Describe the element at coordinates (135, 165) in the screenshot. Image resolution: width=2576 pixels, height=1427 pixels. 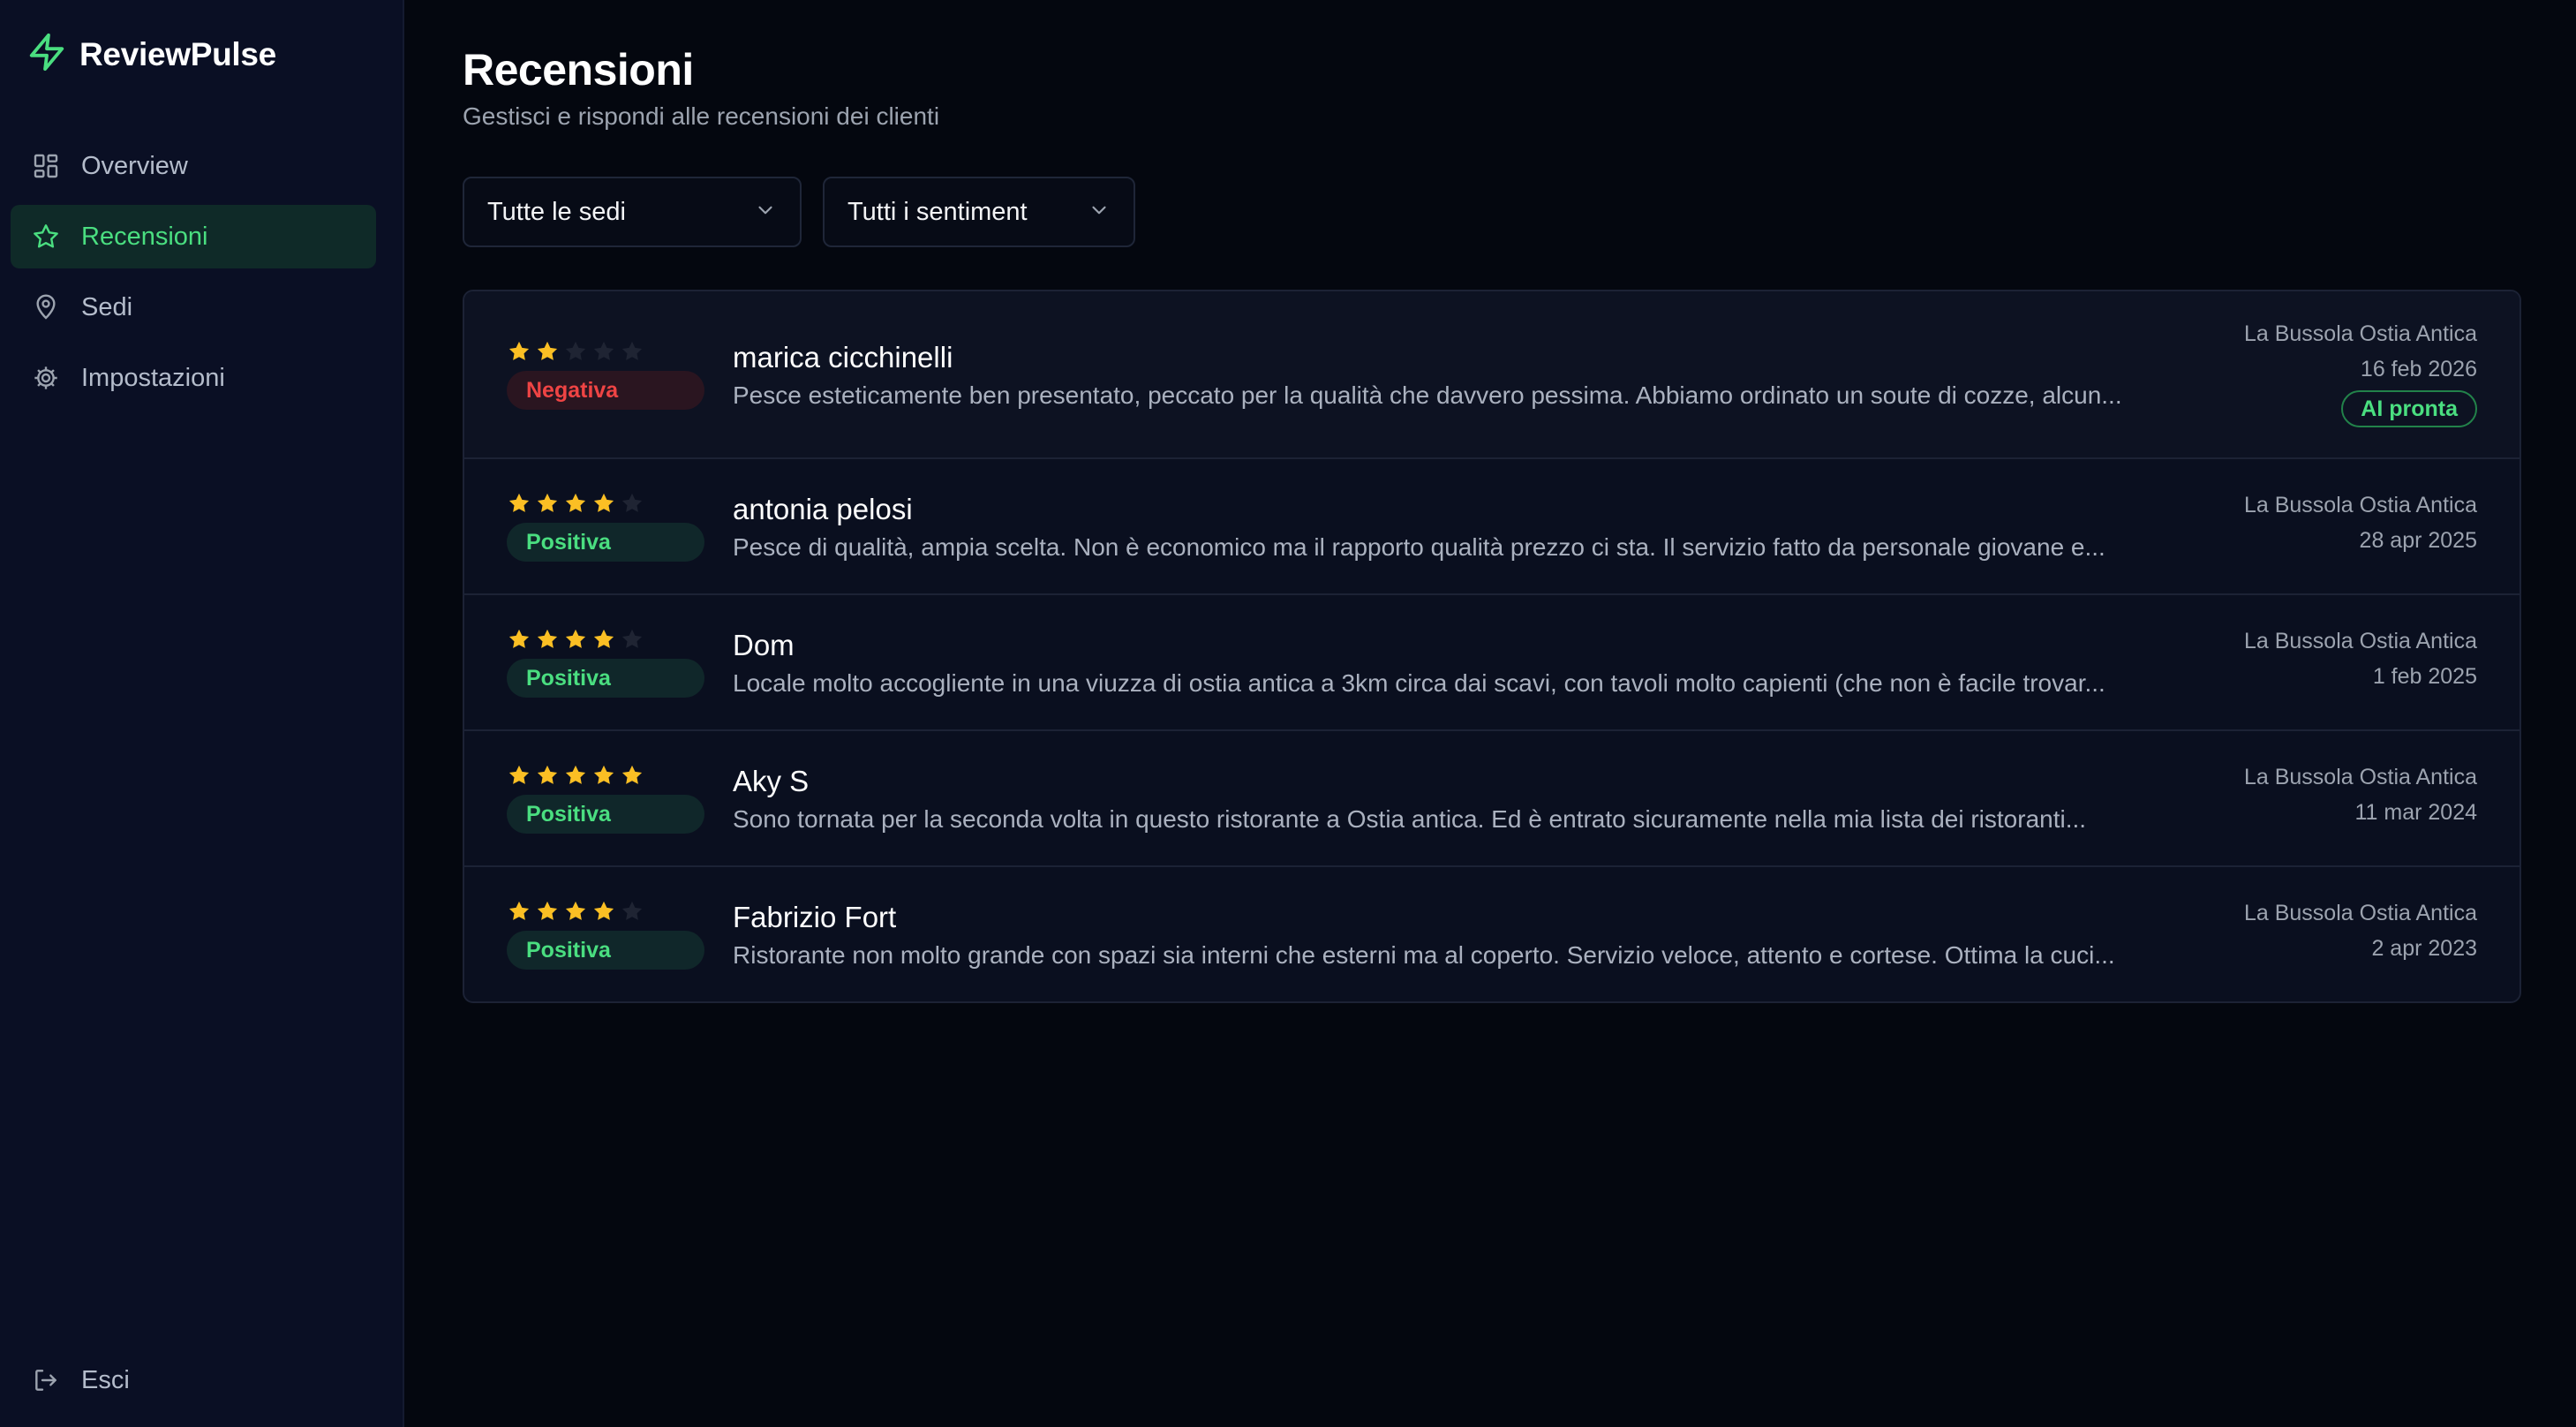
I see `sidebar-item-label: Overview` at that location.